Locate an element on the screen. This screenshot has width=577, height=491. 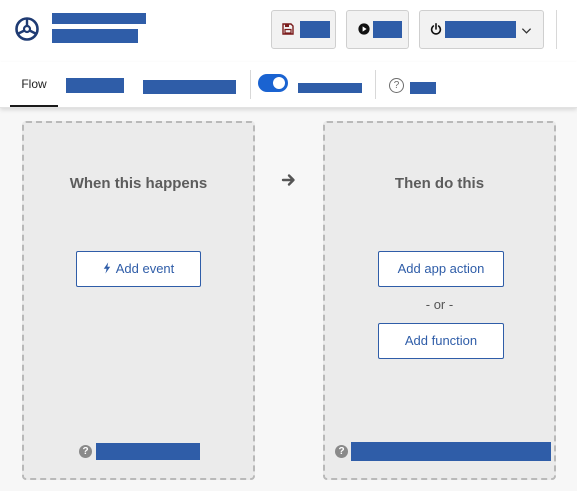
trigger-panel-title: When this happens is located at coordinates (138, 183).